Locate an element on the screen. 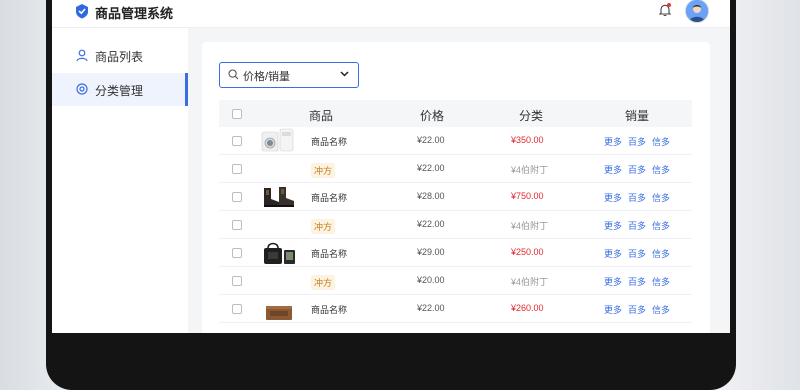  chevron-down-icon is located at coordinates (344, 74).